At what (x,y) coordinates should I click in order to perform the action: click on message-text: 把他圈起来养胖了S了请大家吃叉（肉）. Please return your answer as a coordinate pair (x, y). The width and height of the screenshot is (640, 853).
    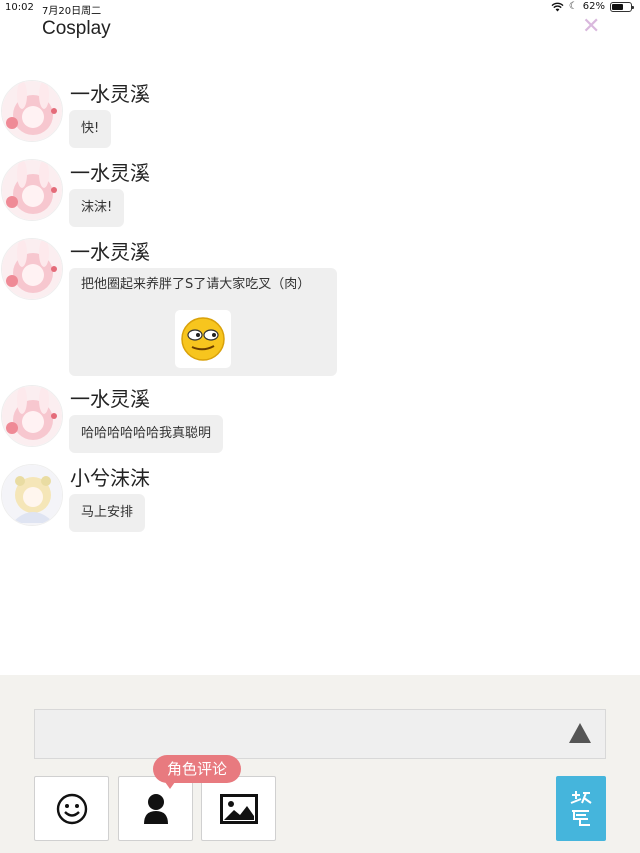
    Looking at the image, I should click on (196, 284).